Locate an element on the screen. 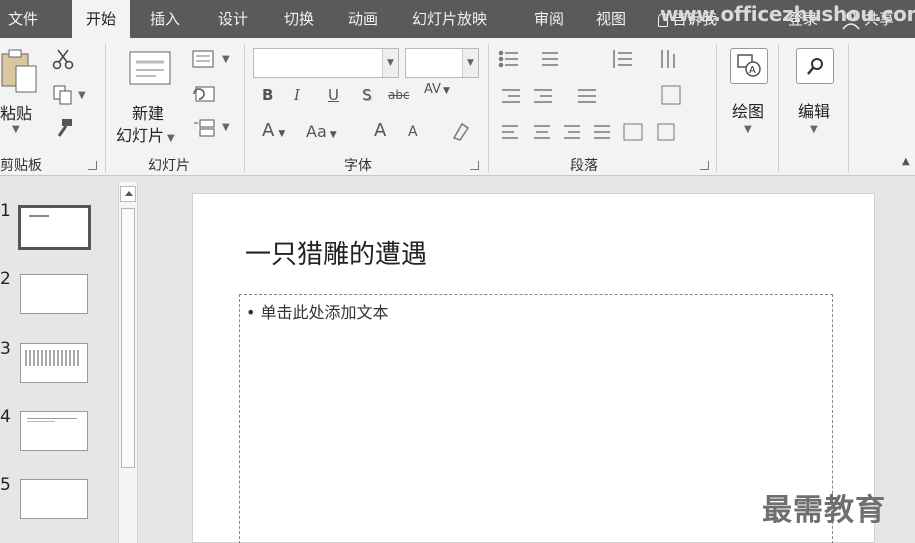 Image resolution: width=915 pixels, height=543 pixels. shapes-icon: A is located at coordinates (749, 65).